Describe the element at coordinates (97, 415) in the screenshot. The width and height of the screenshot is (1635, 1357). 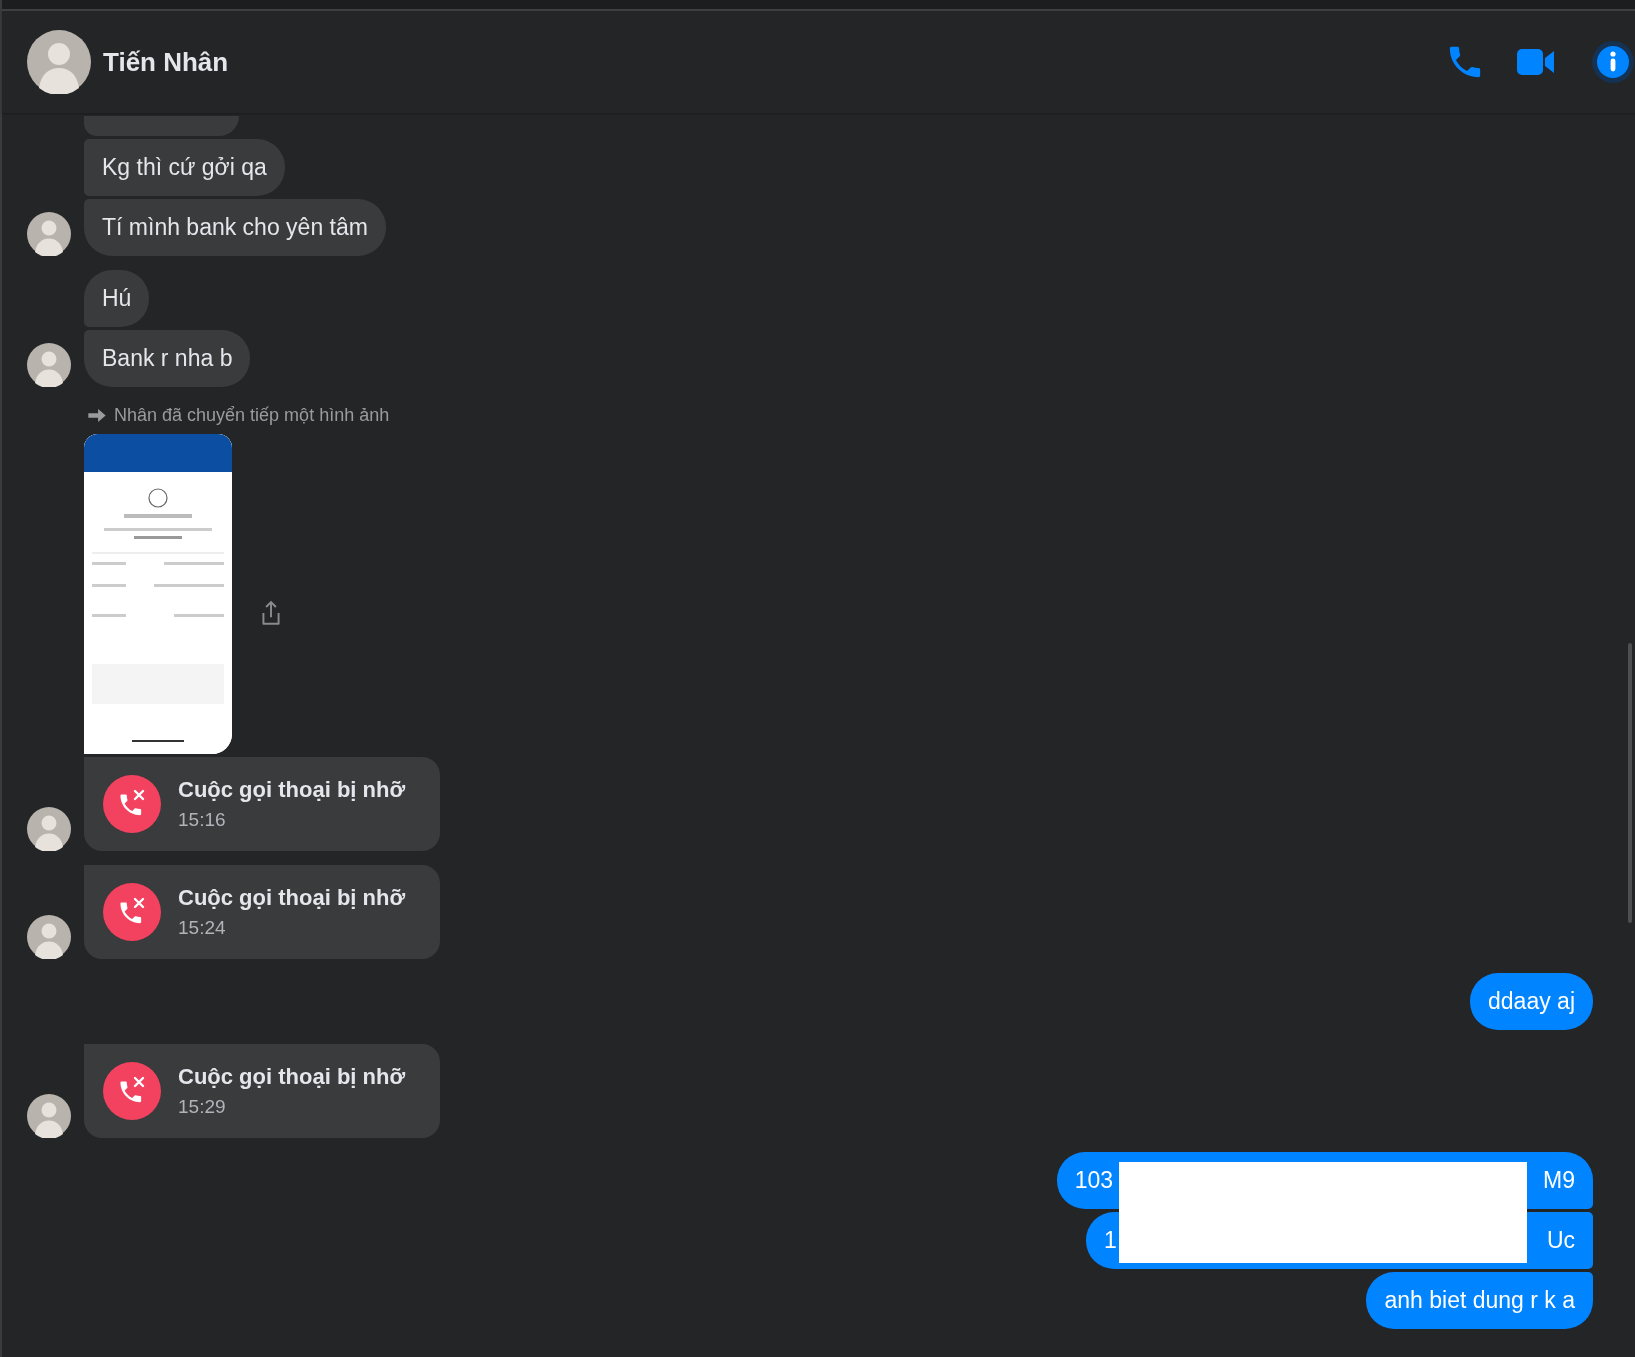
I see `forward-arrow-icon` at that location.